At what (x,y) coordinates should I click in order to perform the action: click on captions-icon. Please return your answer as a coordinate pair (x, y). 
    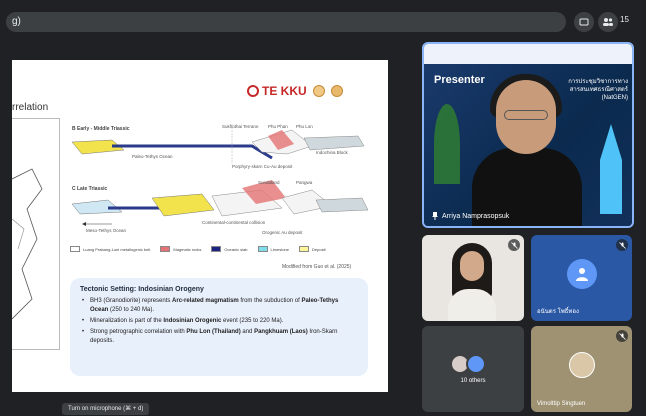
    Looking at the image, I should click on (584, 22).